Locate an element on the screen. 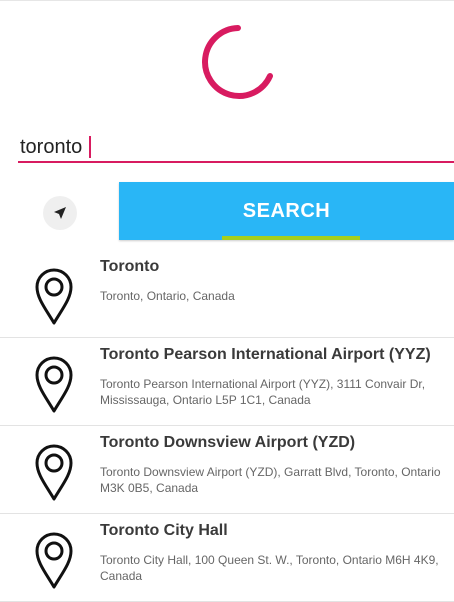  result-title: Toronto is located at coordinates (130, 266).